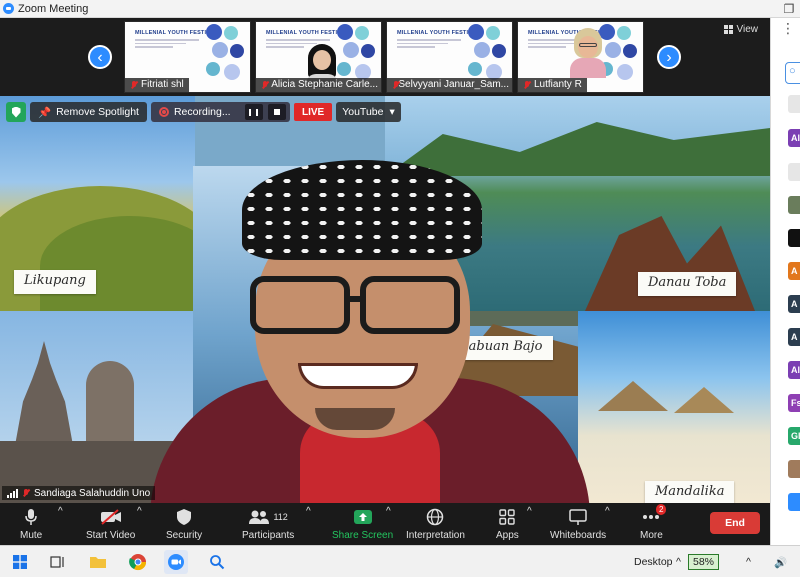  Describe the element at coordinates (31, 535) in the screenshot. I see `mute-label: Mute` at that location.